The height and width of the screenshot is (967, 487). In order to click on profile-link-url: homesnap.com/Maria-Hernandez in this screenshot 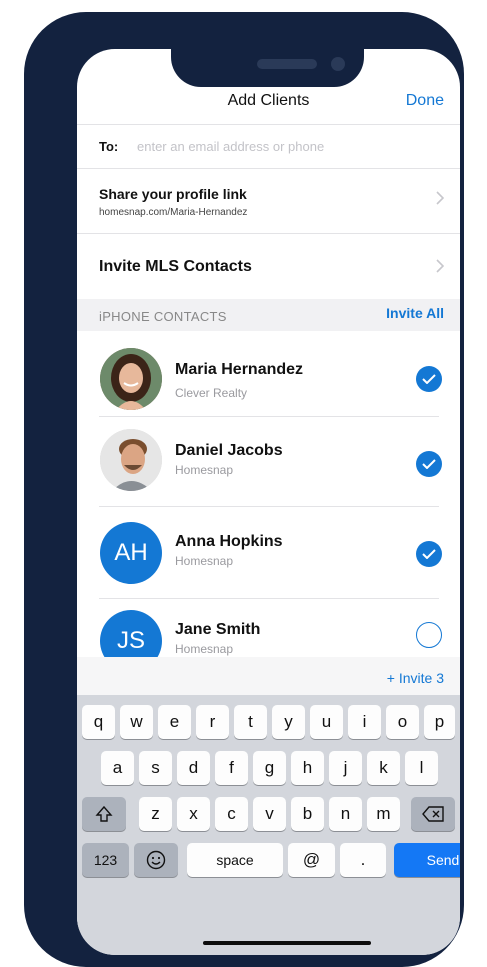, I will do `click(173, 212)`.